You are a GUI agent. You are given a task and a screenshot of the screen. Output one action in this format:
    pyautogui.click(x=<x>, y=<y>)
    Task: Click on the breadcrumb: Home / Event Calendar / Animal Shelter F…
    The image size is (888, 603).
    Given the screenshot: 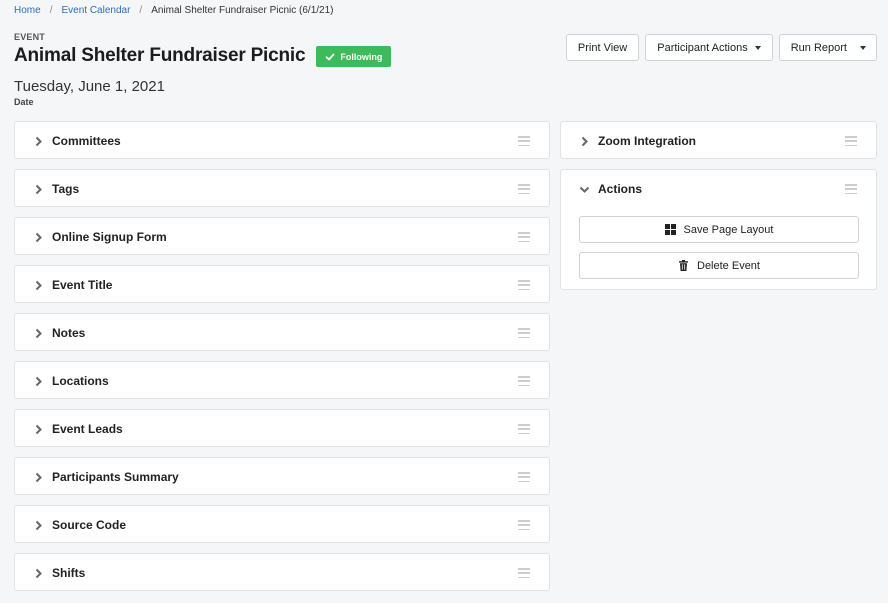 What is the action you would take?
    pyautogui.click(x=174, y=10)
    